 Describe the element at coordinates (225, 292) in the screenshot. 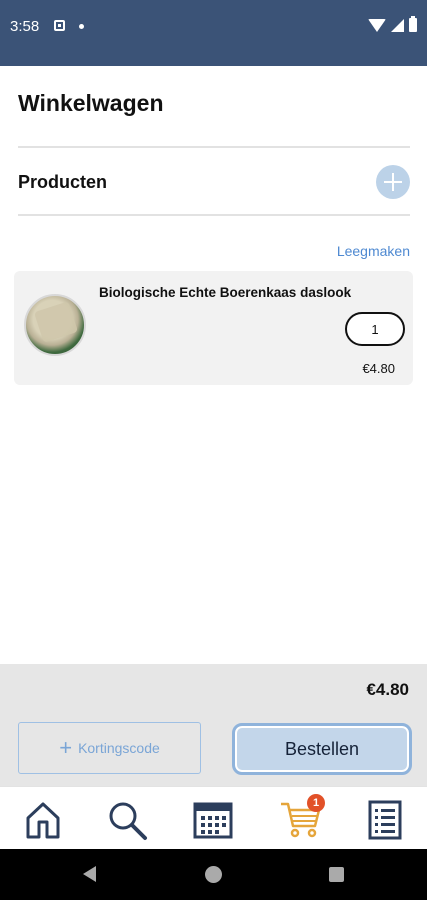

I see `product-name: Biologische Echte Boerenkaas daslook` at that location.